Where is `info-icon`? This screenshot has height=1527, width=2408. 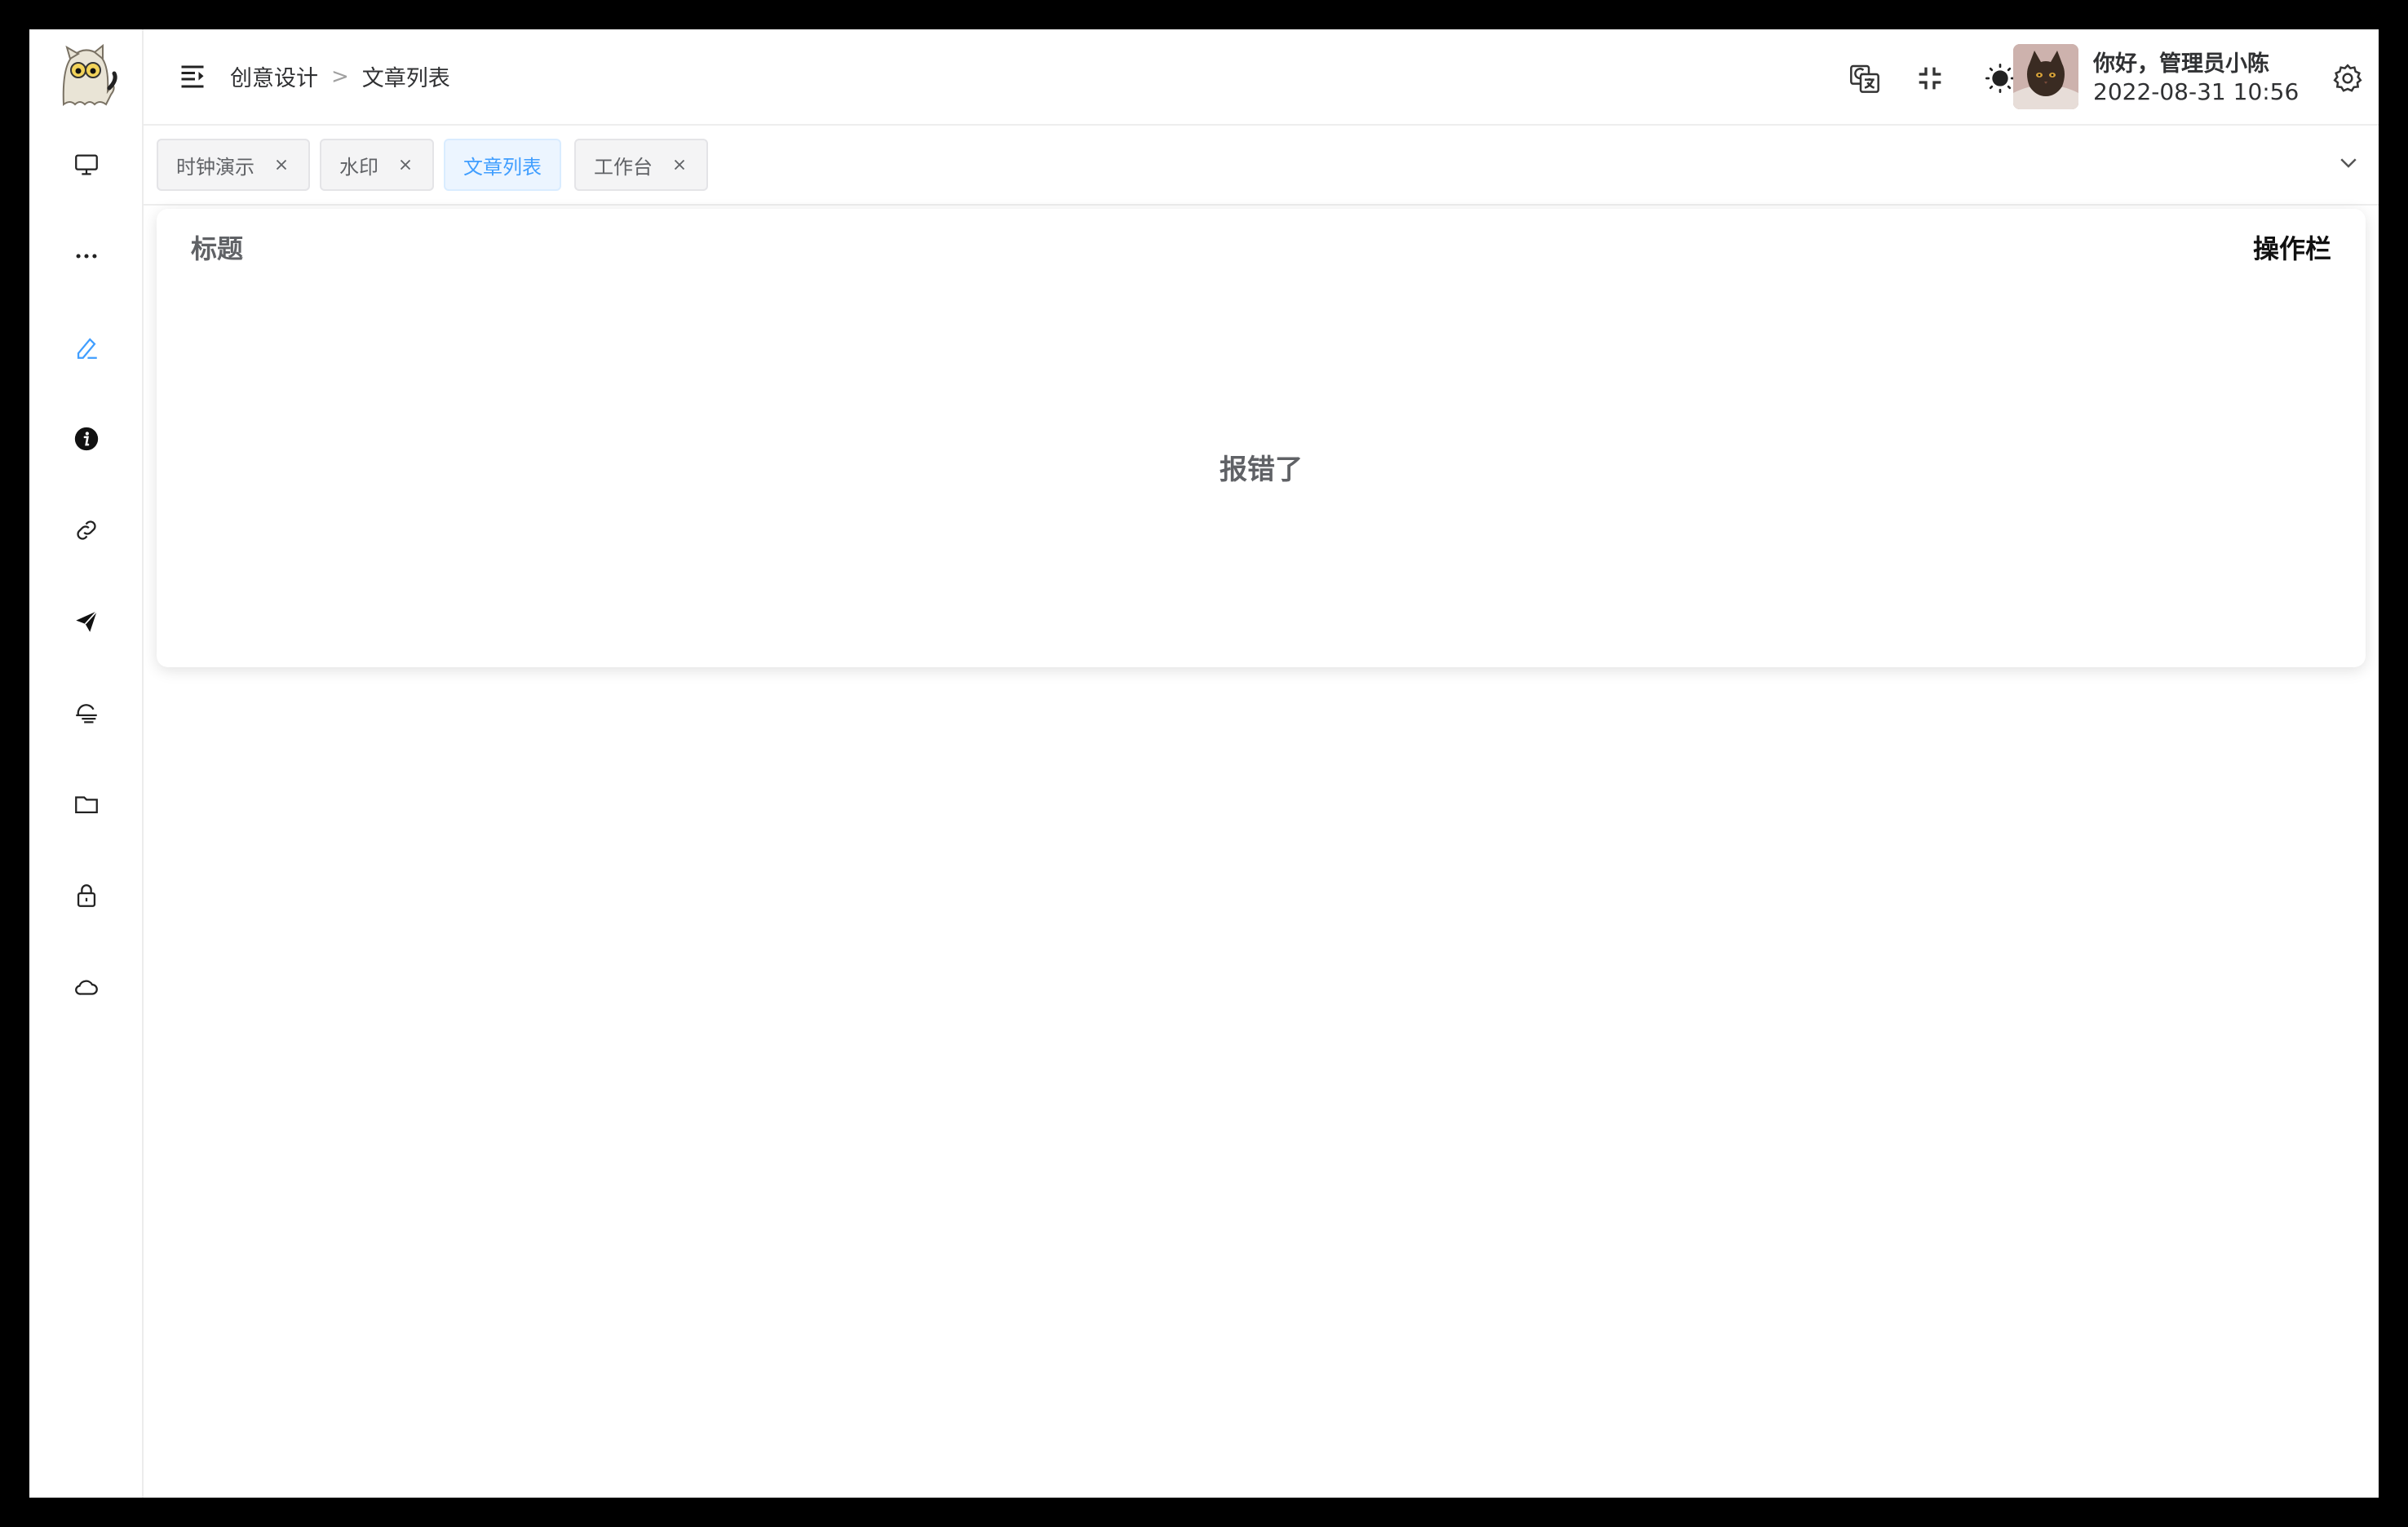 info-icon is located at coordinates (86, 439).